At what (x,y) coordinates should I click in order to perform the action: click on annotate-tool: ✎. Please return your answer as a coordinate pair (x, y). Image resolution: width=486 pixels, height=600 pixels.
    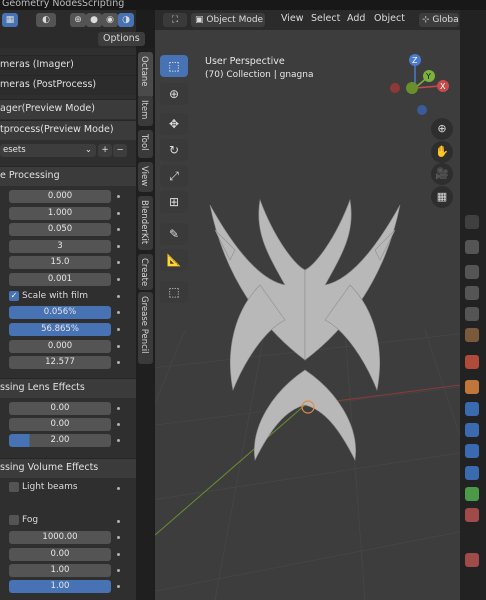
    Looking at the image, I should click on (174, 234).